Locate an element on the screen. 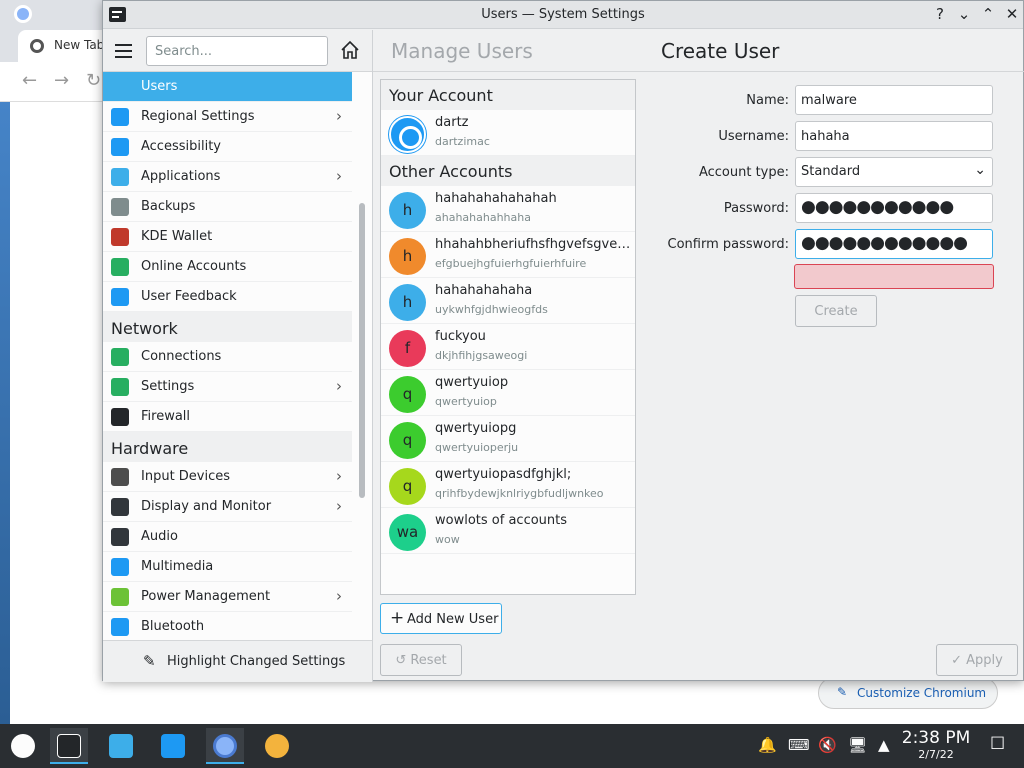 The width and height of the screenshot is (1024, 768). taskbar: 🔔 ⌨ 🔇 🖥 ▲ 2:38 PM 2/7/22 ☐ is located at coordinates (512, 746).